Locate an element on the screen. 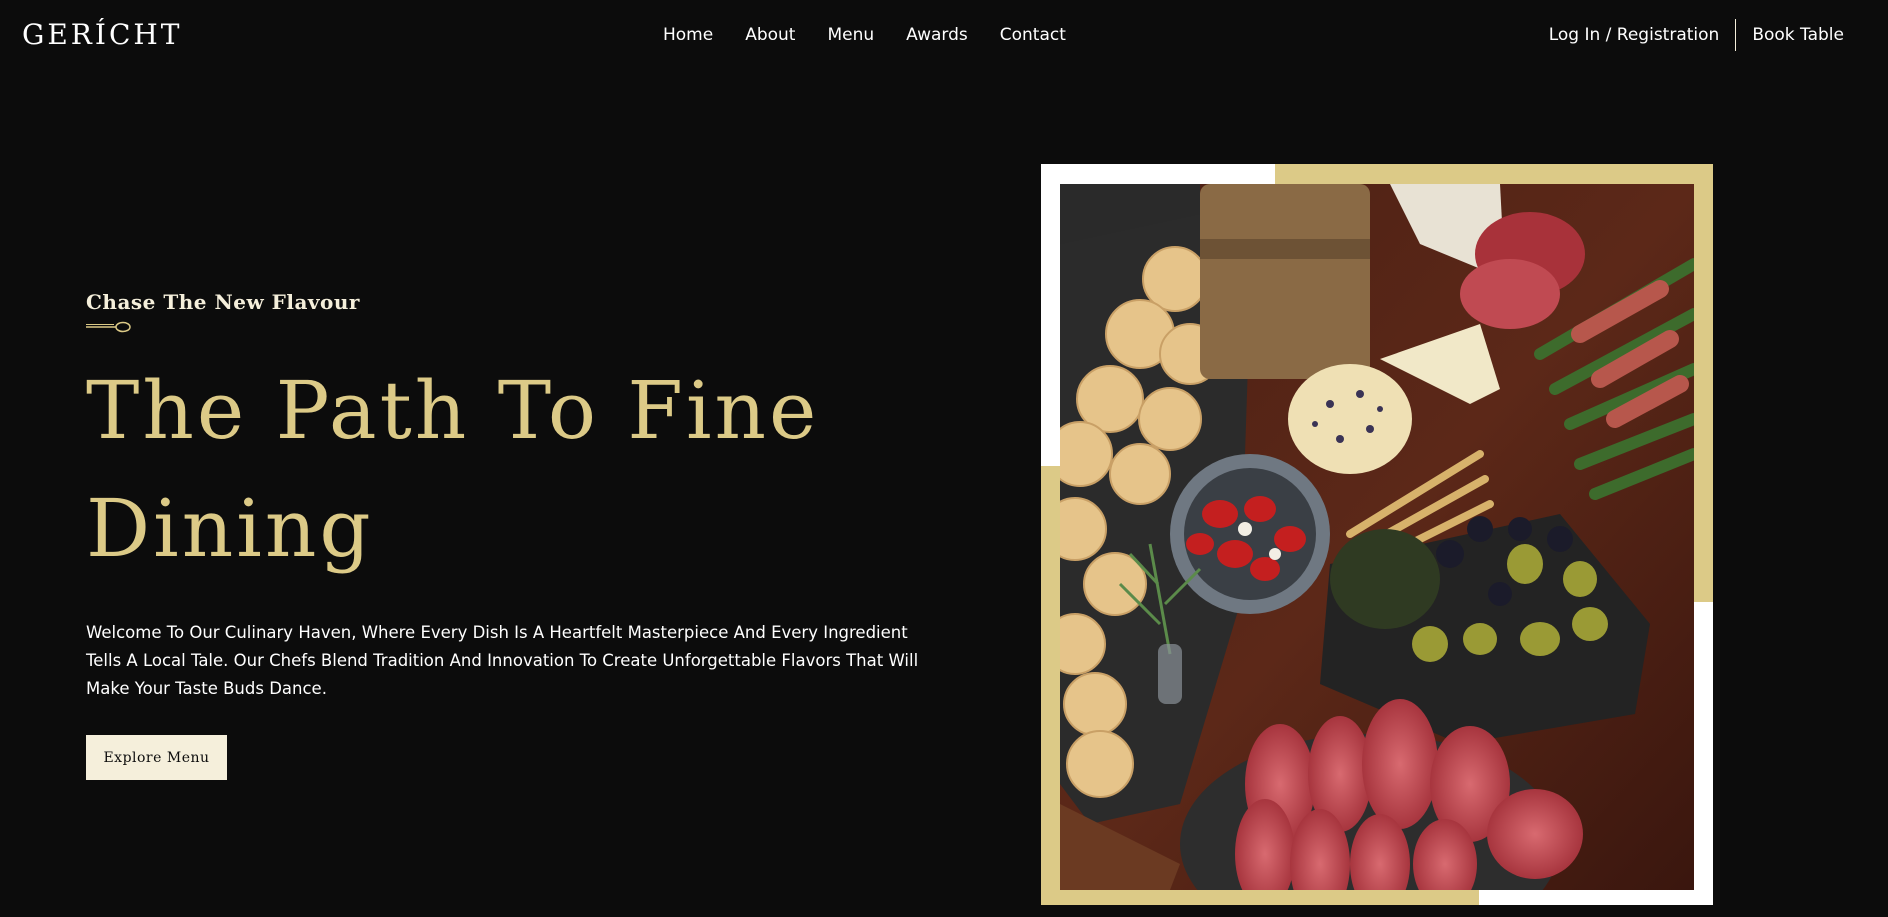 The image size is (1888, 917). spoon-icon is located at coordinates (108, 327).